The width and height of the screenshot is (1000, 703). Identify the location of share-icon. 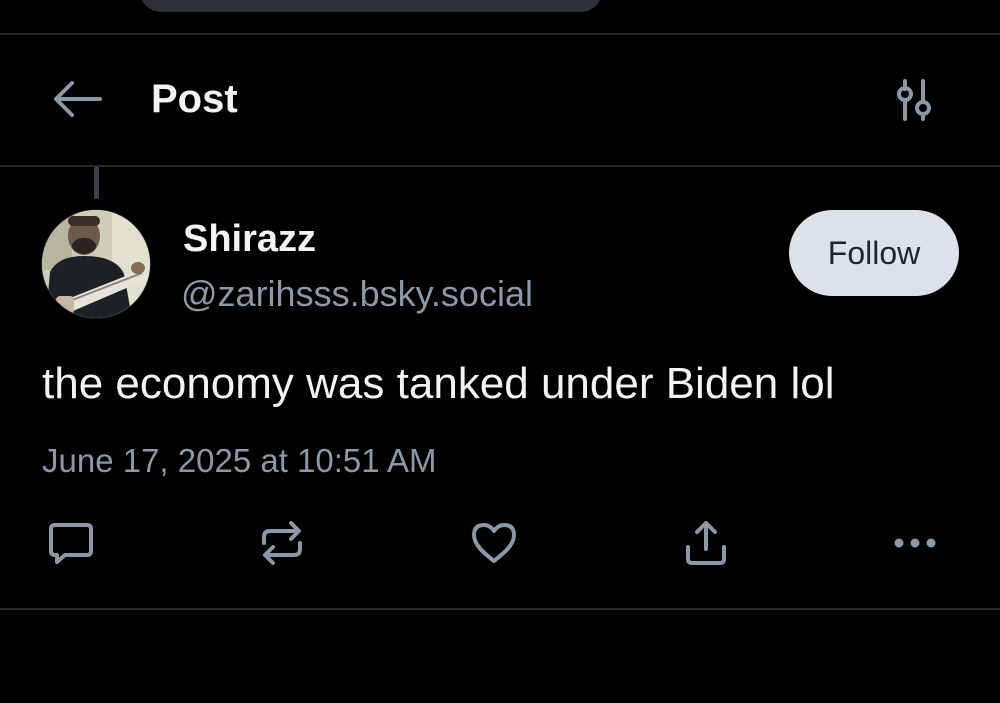
(706, 543).